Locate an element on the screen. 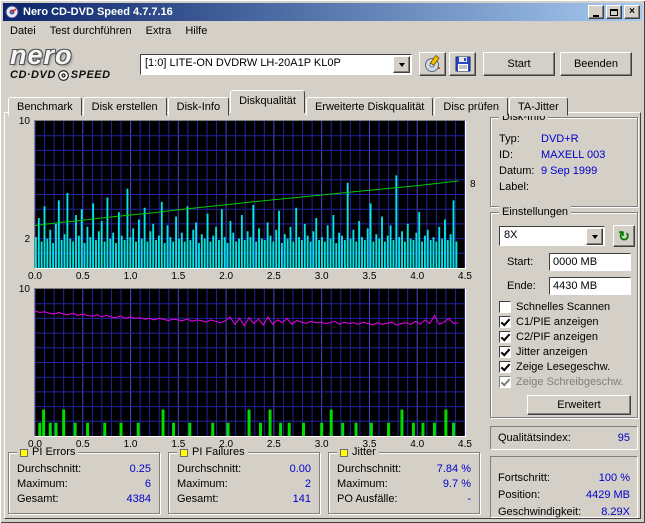 This screenshot has width=645, height=523. advanced-button: Erweitert is located at coordinates (579, 405).